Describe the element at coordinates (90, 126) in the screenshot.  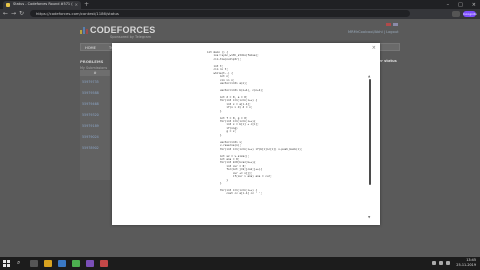
I see `submission-link: 55979189` at that location.